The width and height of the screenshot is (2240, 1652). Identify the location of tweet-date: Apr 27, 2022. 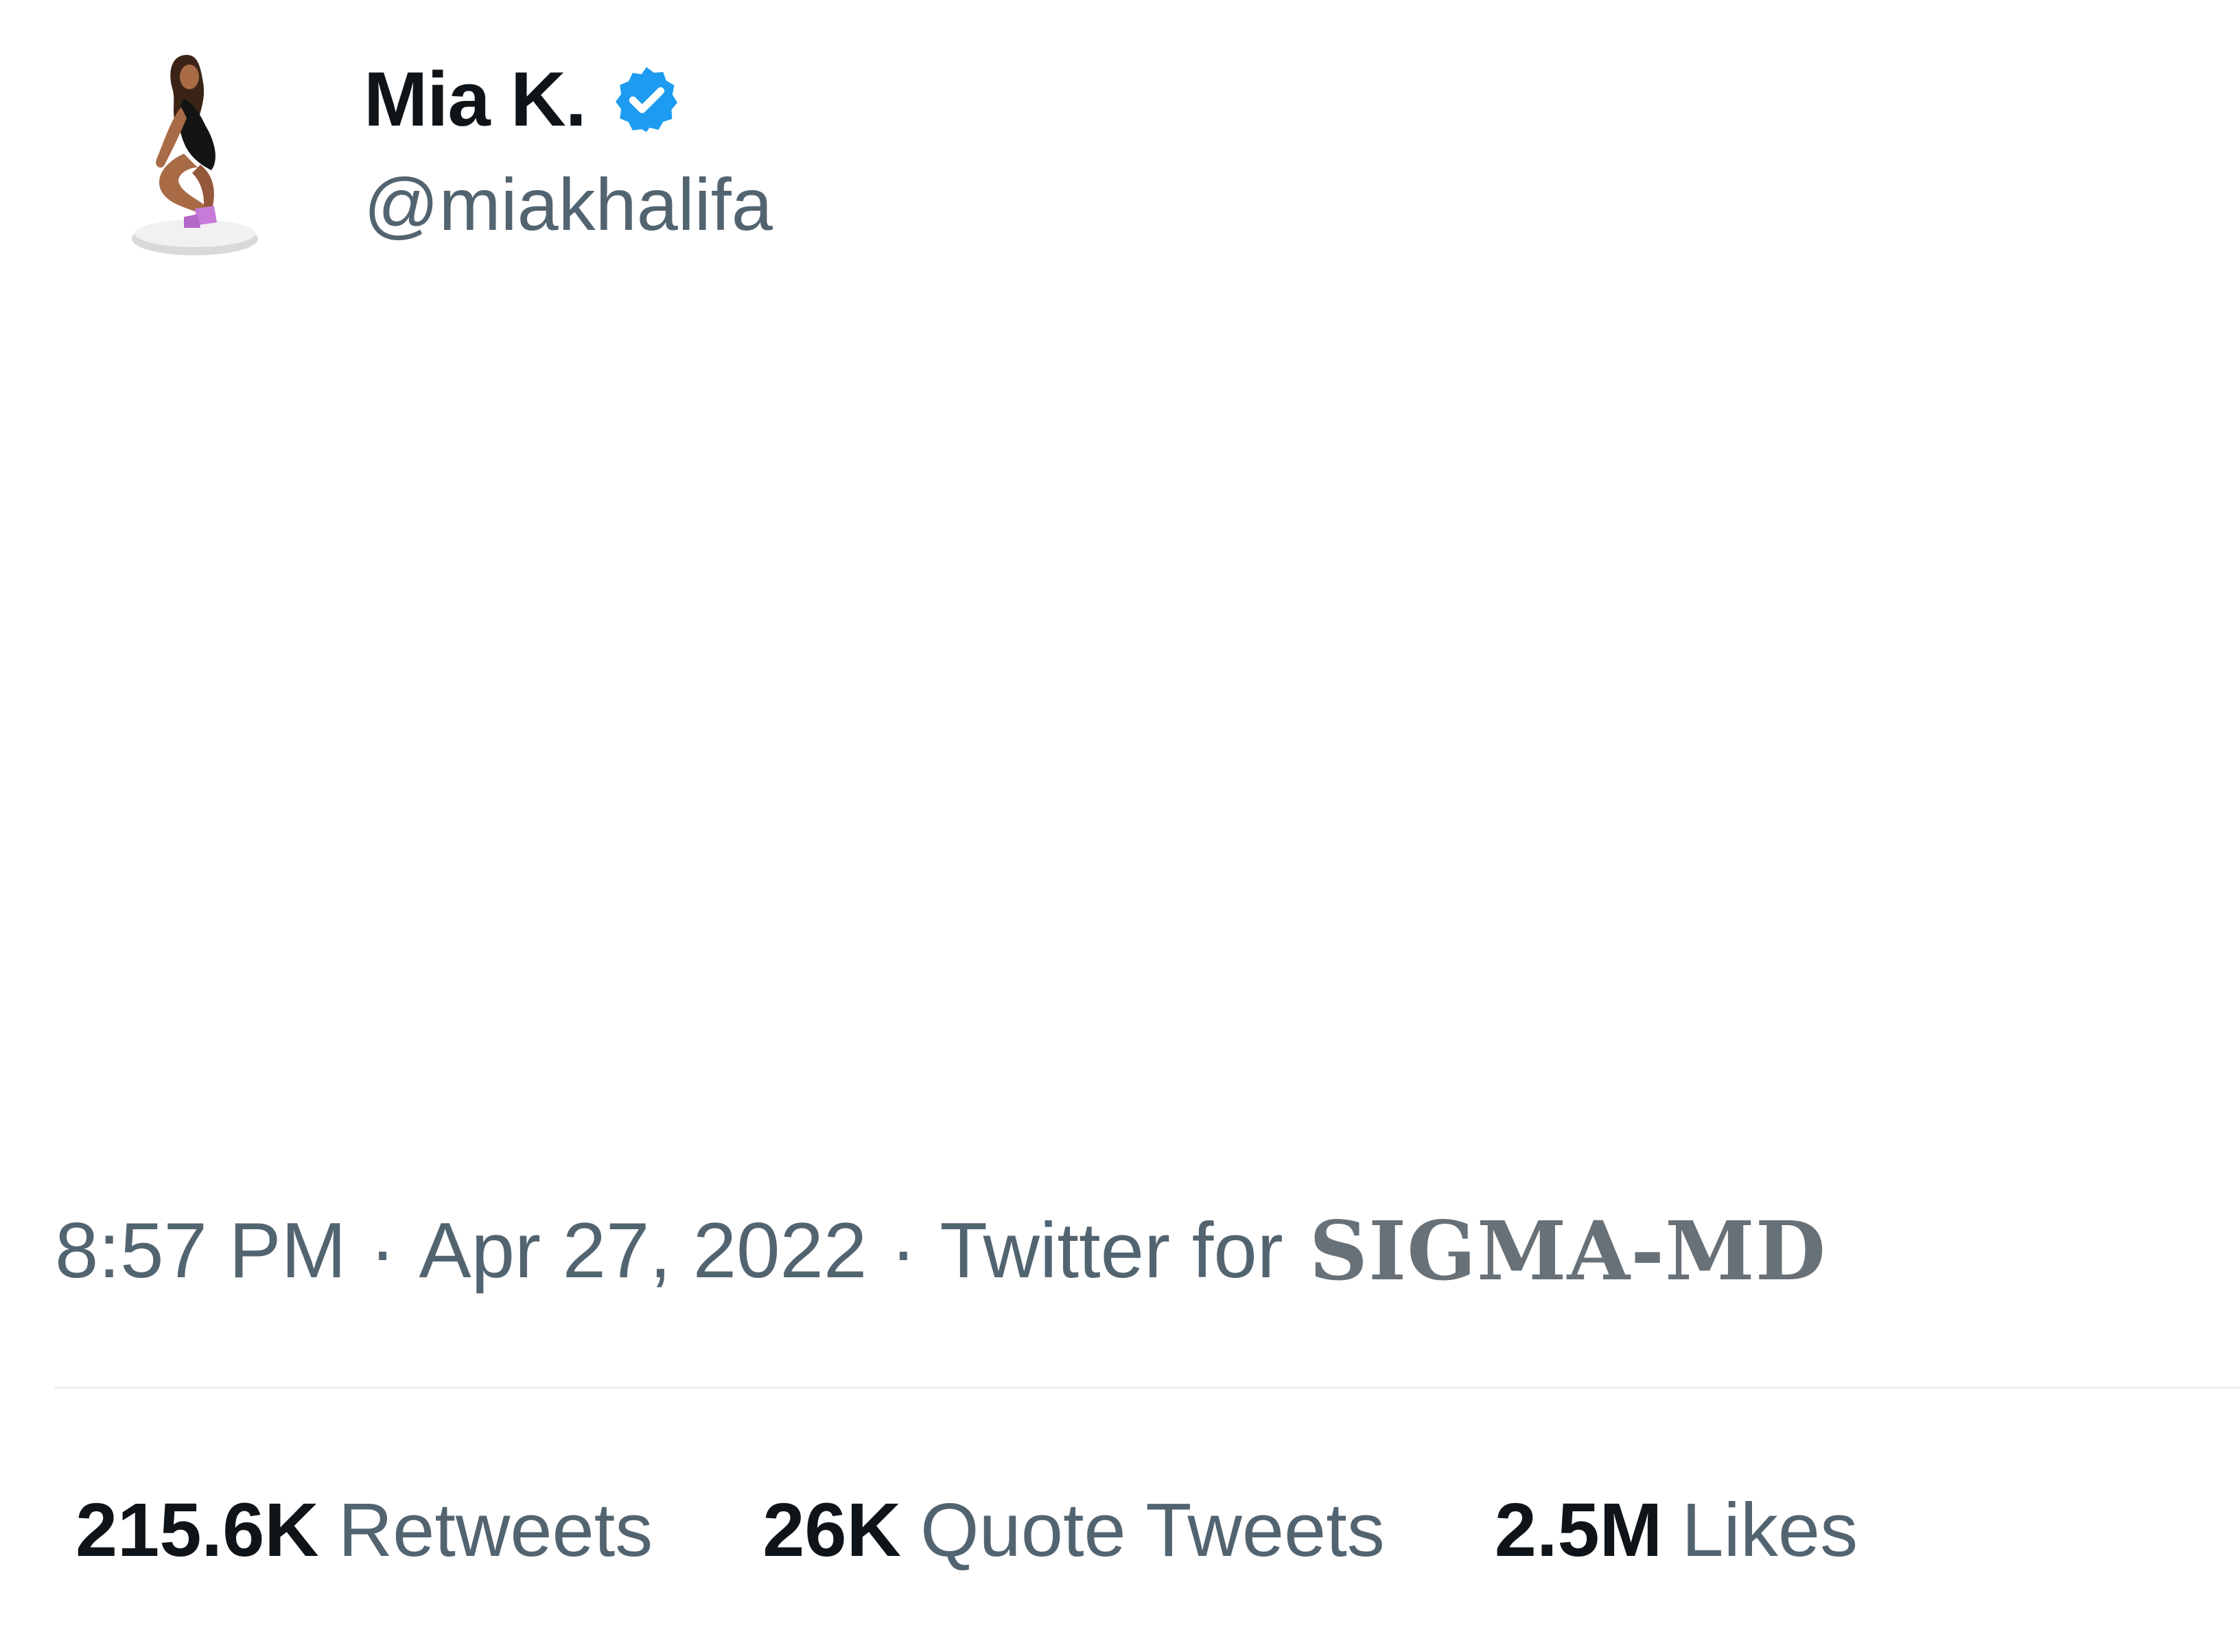
(643, 1251).